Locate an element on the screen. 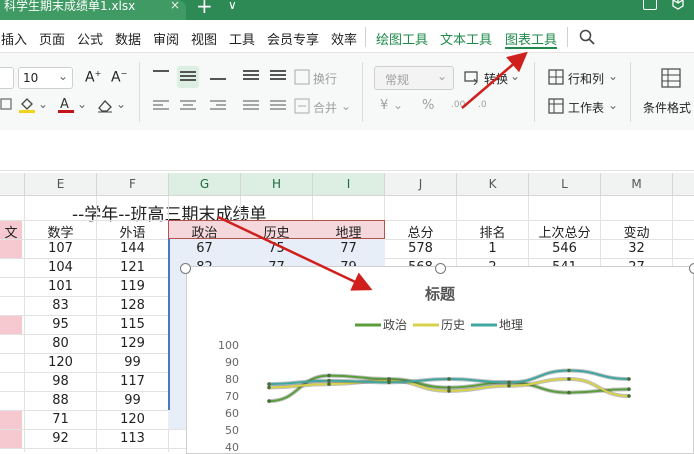  align-top-icon is located at coordinates (161, 77).